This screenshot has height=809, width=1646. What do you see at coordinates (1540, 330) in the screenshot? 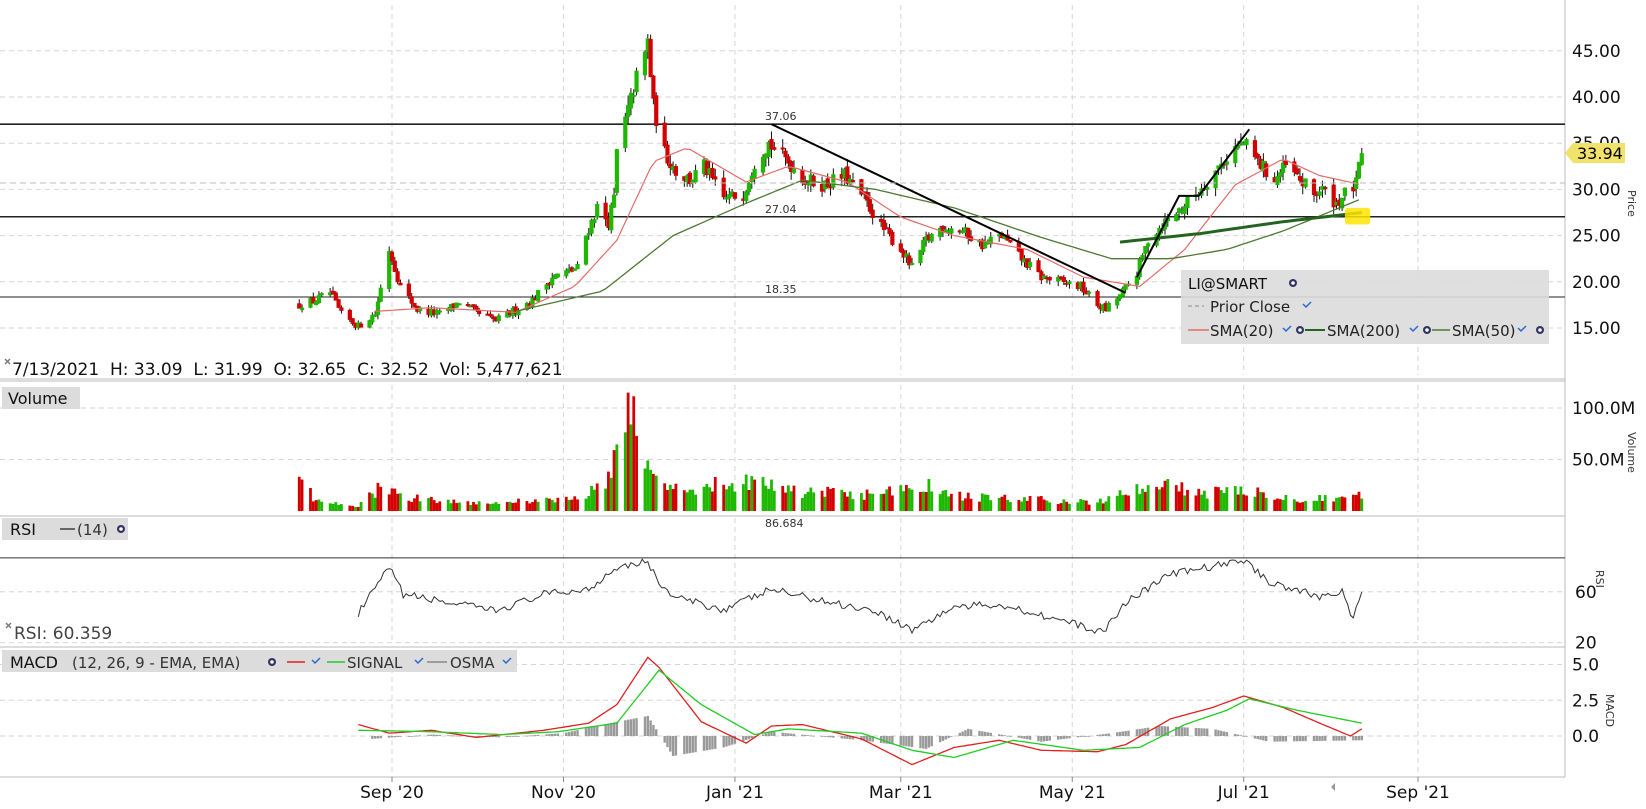
I see `sma50-settings-icon` at bounding box center [1540, 330].